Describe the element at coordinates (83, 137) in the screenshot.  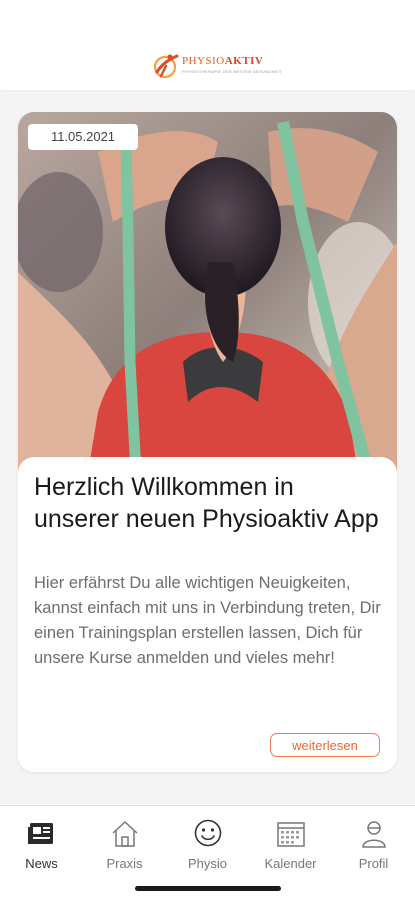
I see `date-badge: 11.05.2021` at that location.